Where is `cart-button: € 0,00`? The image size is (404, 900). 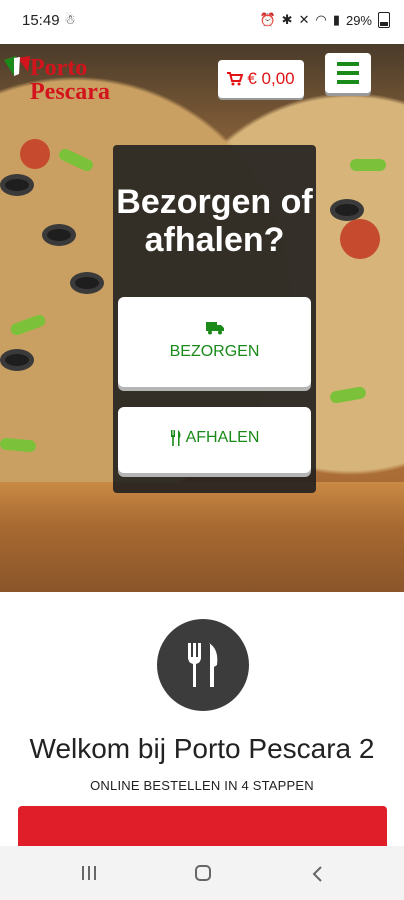
cart-button: € 0,00 is located at coordinates (261, 79).